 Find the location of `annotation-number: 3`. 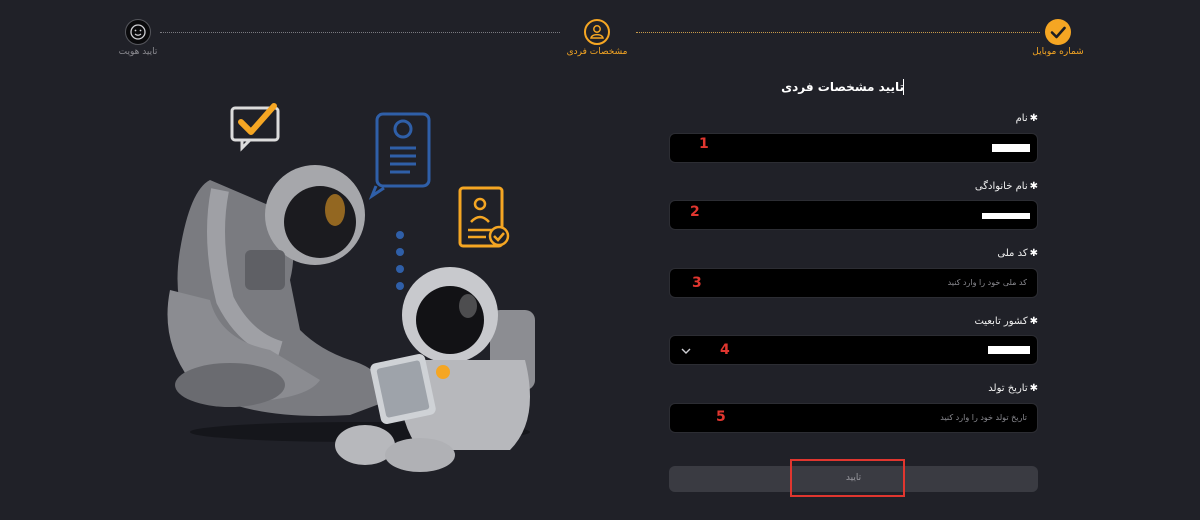

annotation-number: 3 is located at coordinates (697, 283).